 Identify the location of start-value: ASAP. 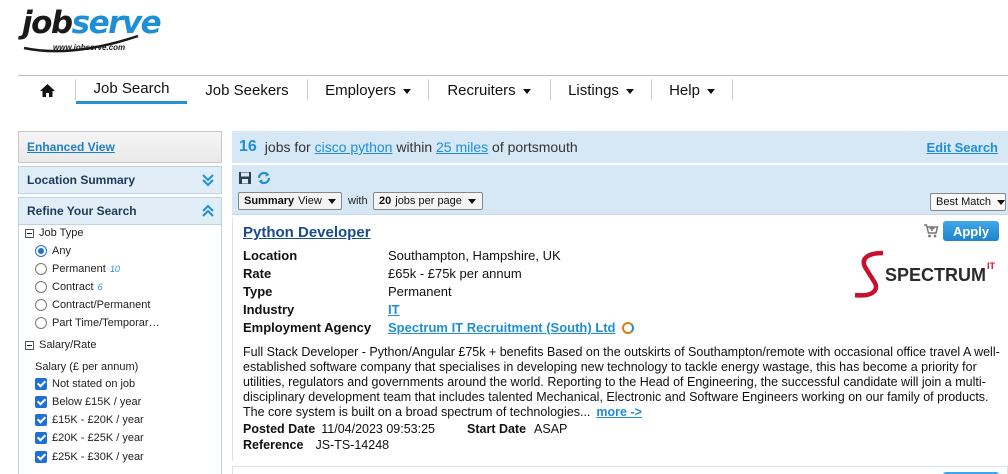
(551, 429).